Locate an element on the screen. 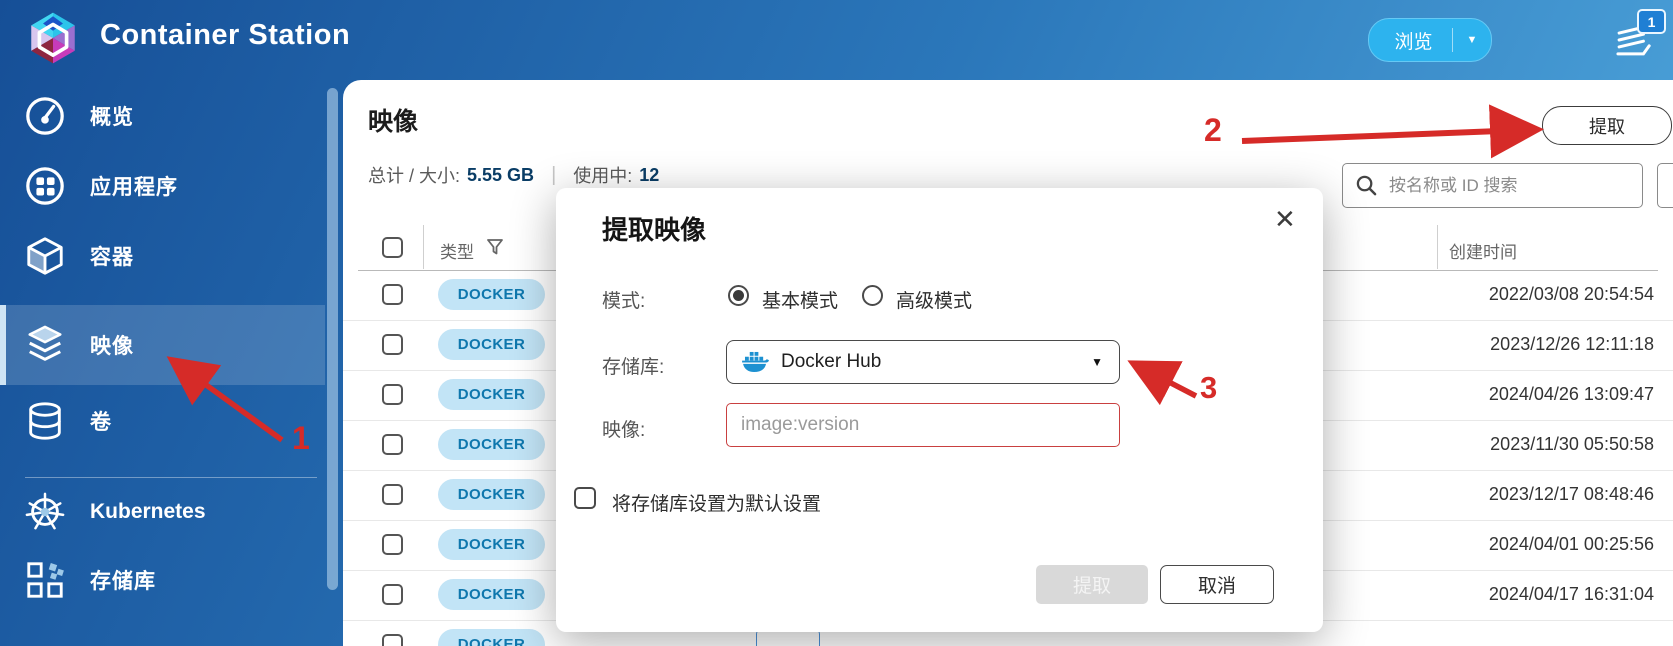  close-icon: ✕ is located at coordinates (1285, 219).